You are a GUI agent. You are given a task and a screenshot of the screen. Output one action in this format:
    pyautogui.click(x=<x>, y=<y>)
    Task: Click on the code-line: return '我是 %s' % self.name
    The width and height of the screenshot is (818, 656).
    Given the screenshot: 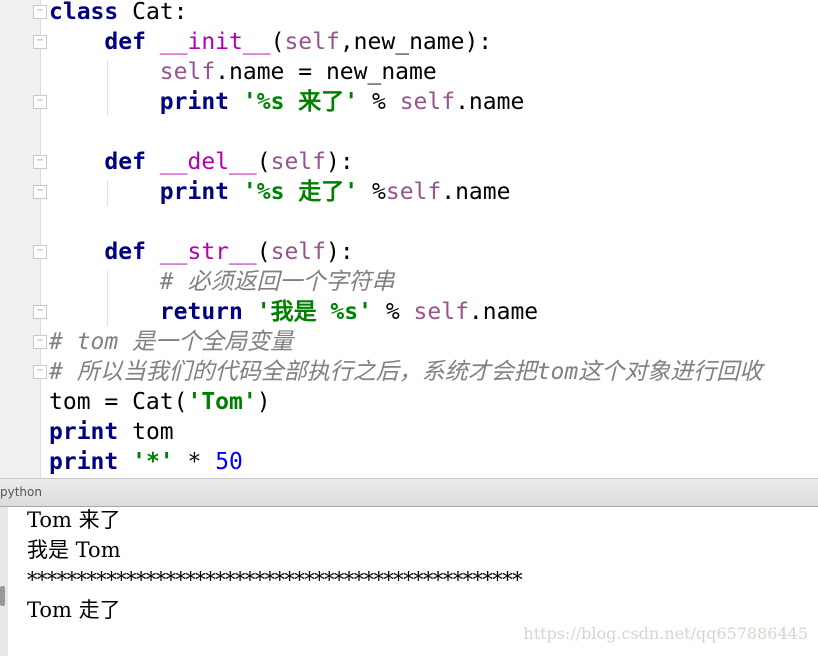 What is the action you would take?
    pyautogui.click(x=293, y=312)
    